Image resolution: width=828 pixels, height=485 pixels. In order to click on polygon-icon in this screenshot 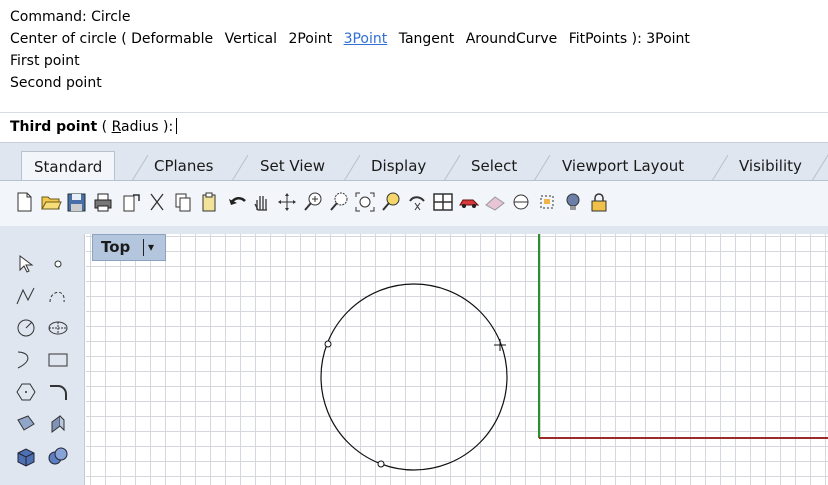, I will do `click(26, 392)`.